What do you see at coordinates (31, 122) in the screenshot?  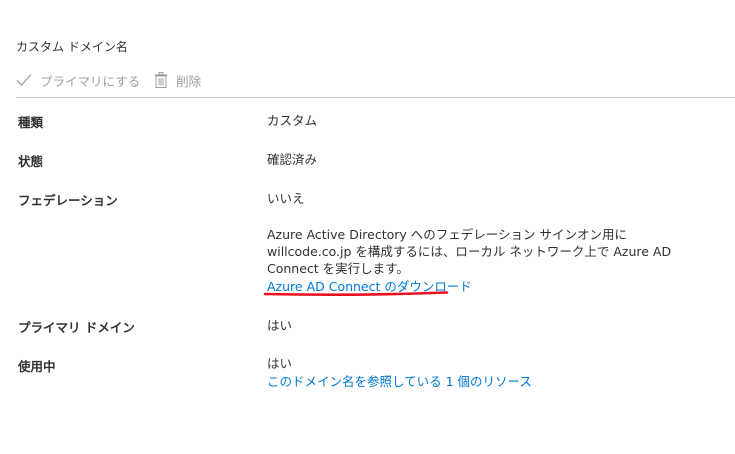 I see `type-label: 種類` at bounding box center [31, 122].